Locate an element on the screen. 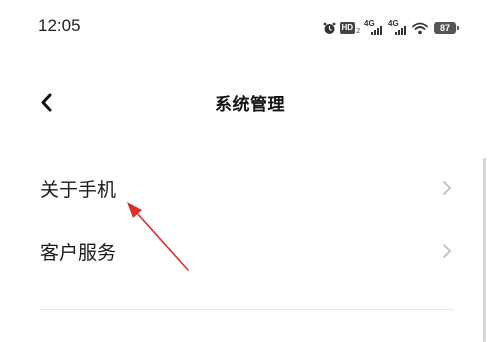 The image size is (500, 342). page-title: 系统管理 is located at coordinates (250, 105).